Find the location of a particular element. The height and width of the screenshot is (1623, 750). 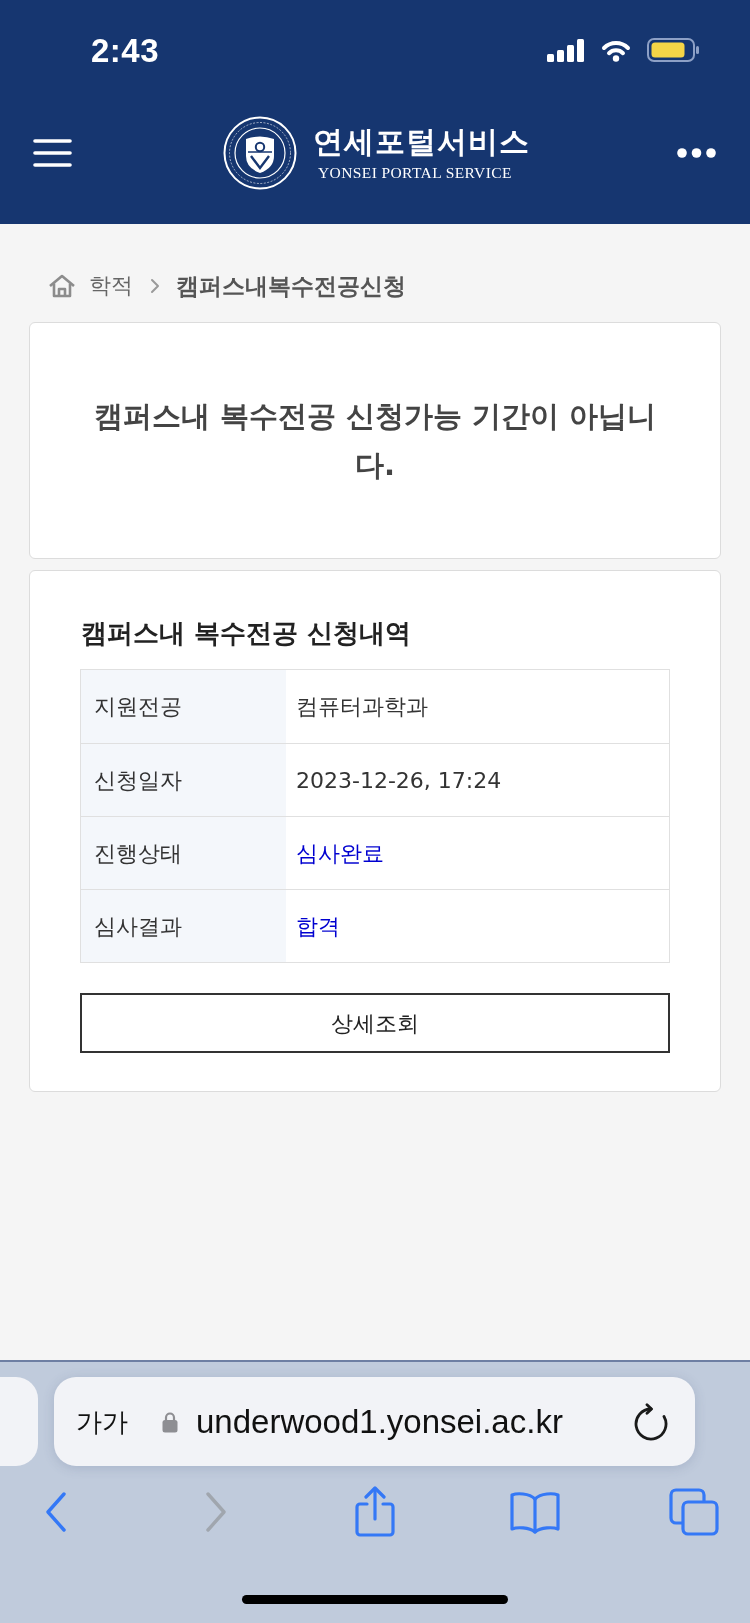

table-value-cell-text: 2023-12-26, 17:24 is located at coordinates (399, 780).